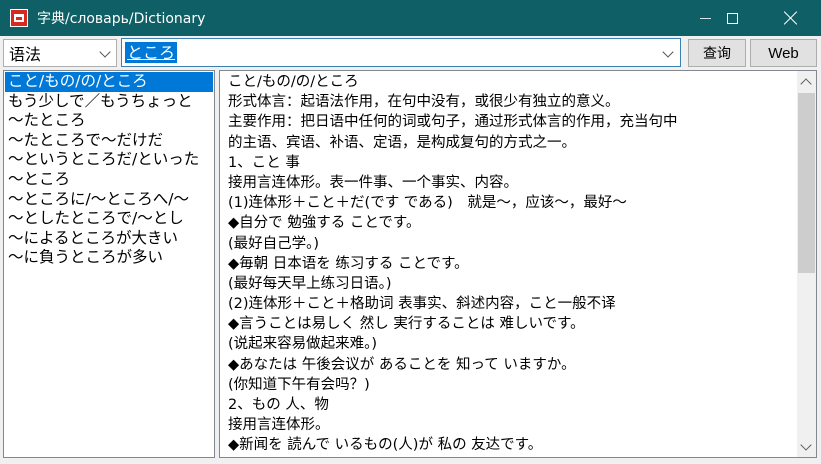 This screenshot has width=821, height=464. Describe the element at coordinates (303, 344) in the screenshot. I see `detail-line: (说起来容易做起来难。)` at that location.